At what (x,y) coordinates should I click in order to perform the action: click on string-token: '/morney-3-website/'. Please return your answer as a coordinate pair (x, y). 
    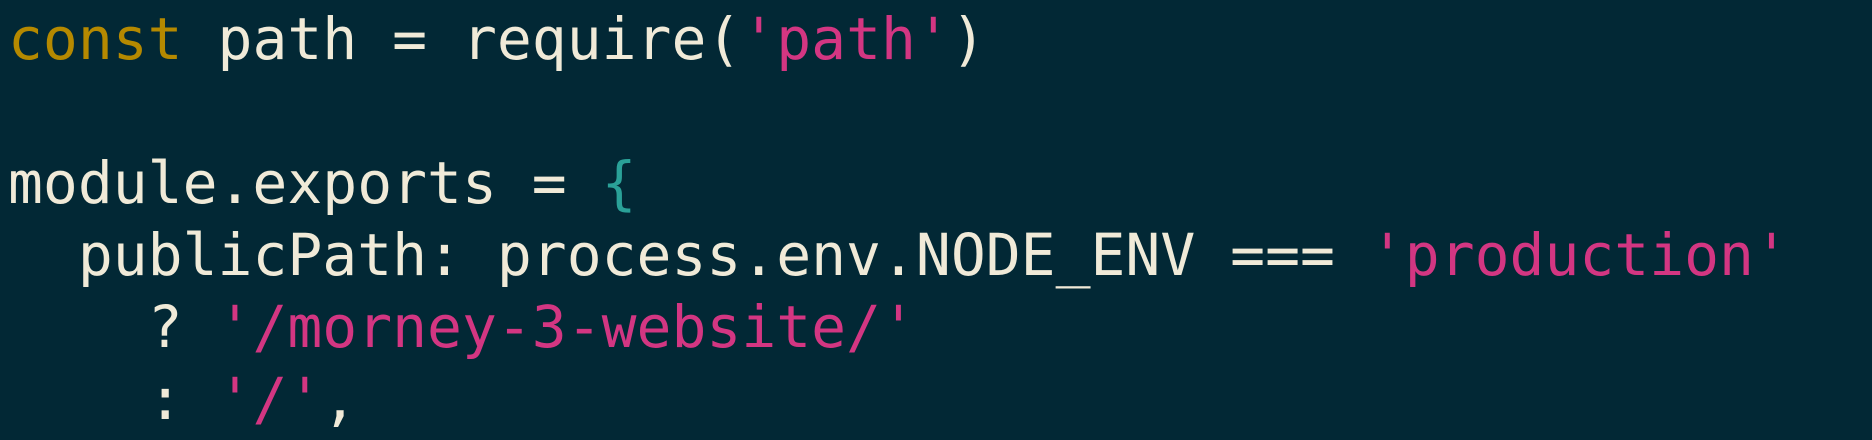
    Looking at the image, I should click on (566, 327).